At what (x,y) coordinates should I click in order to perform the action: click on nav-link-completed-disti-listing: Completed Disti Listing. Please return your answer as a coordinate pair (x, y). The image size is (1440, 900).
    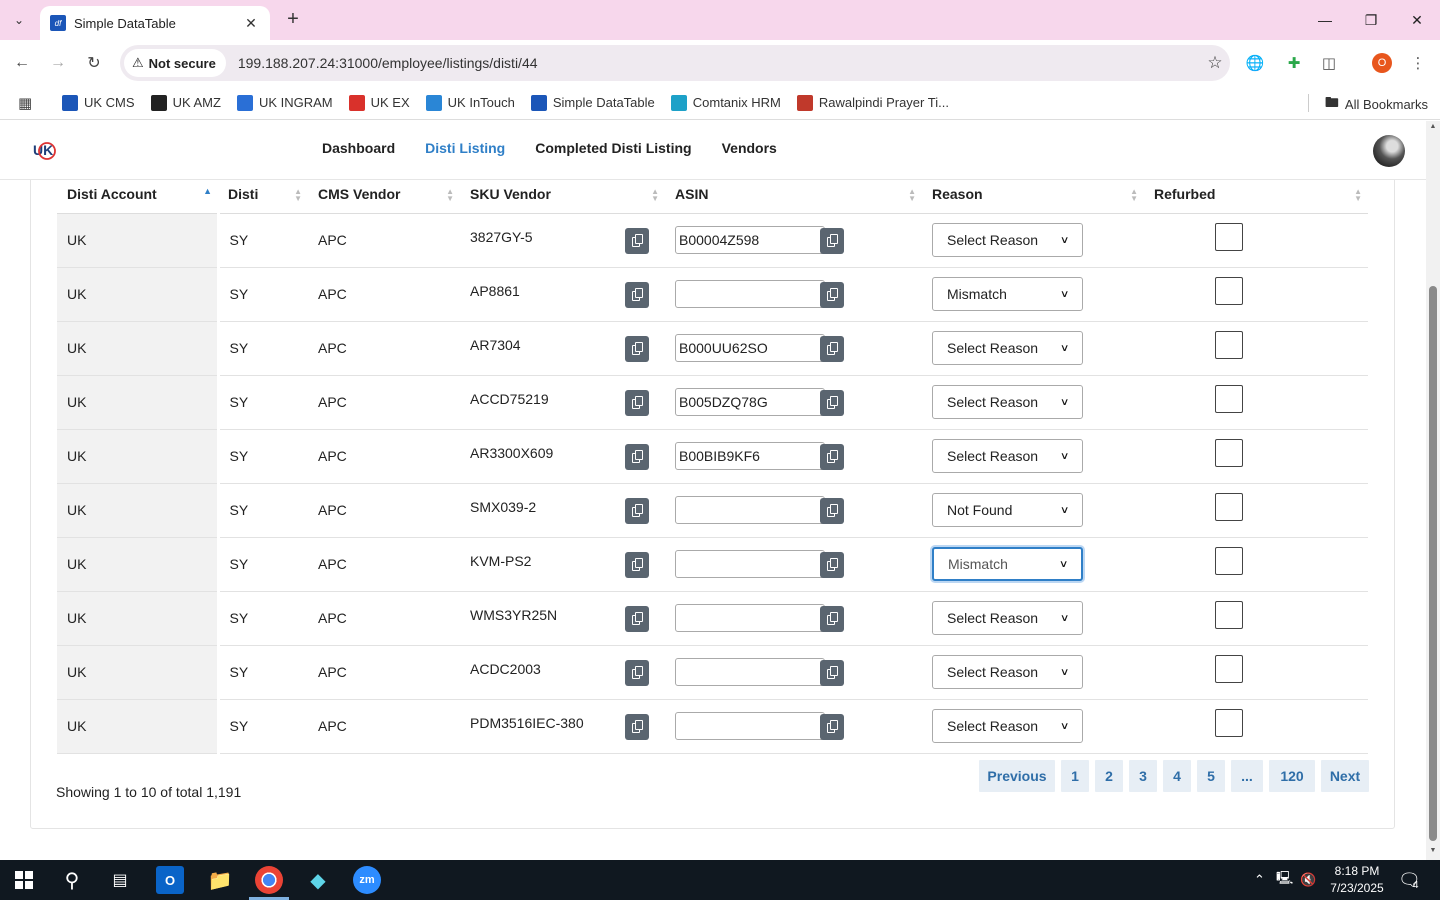
    Looking at the image, I should click on (613, 148).